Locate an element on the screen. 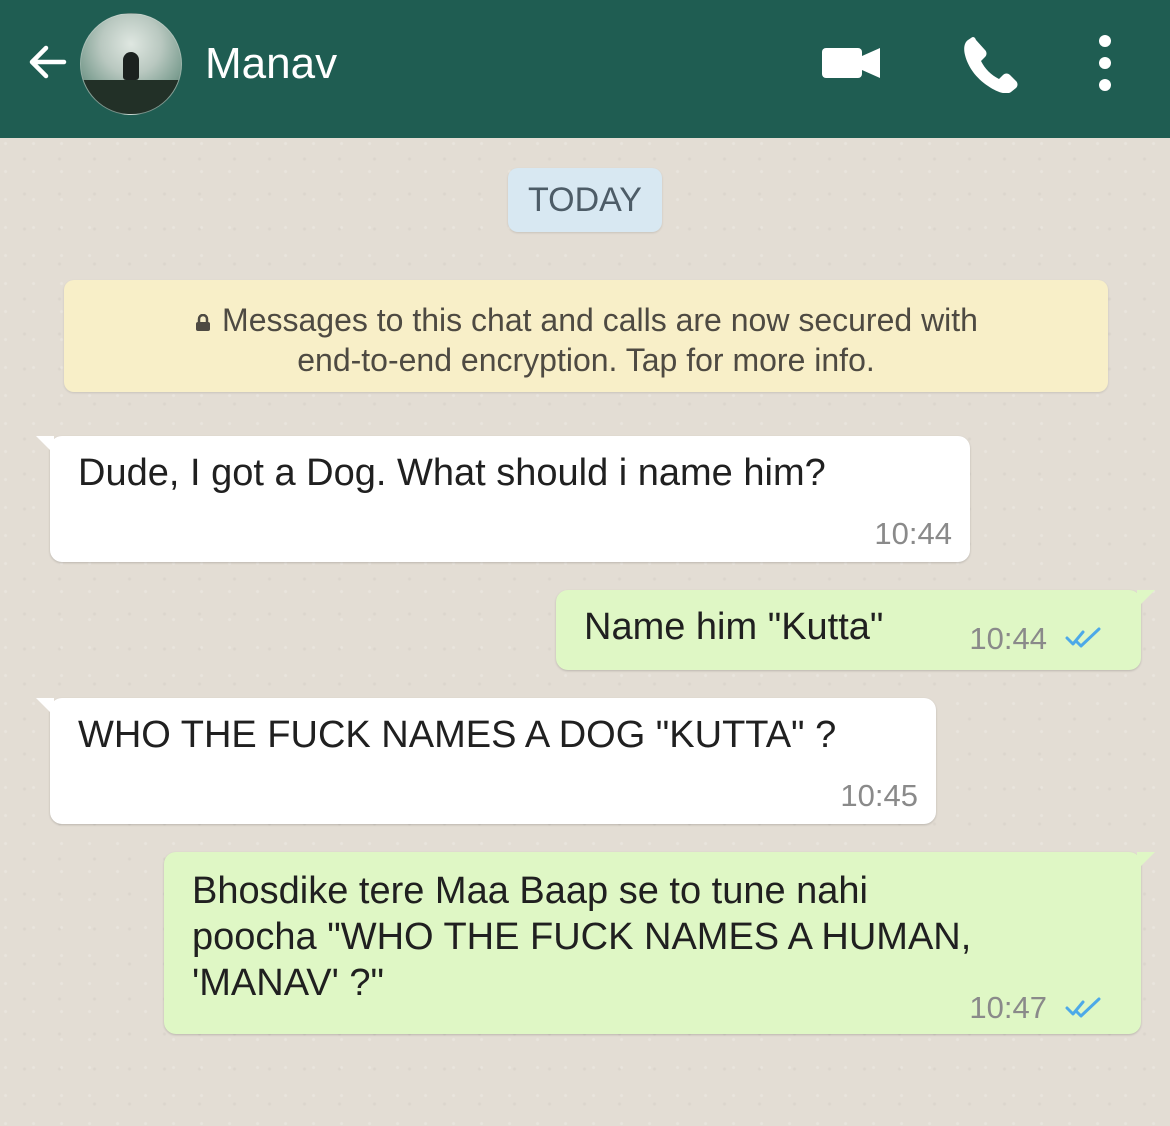  arrow-left-icon is located at coordinates (48, 62).